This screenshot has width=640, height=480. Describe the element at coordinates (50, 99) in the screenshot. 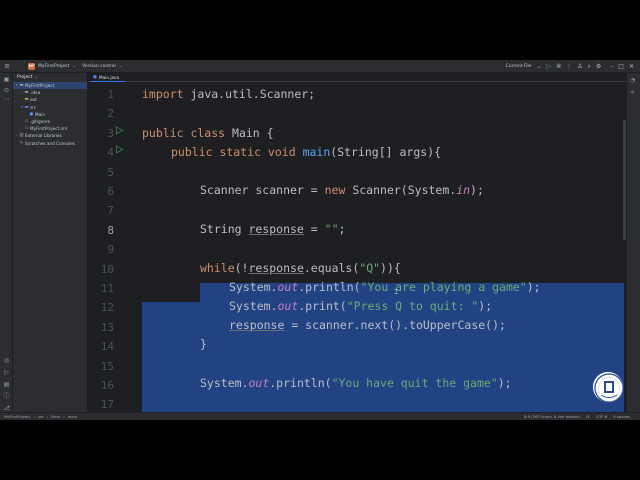

I see `tree-item: › ▬ out` at that location.